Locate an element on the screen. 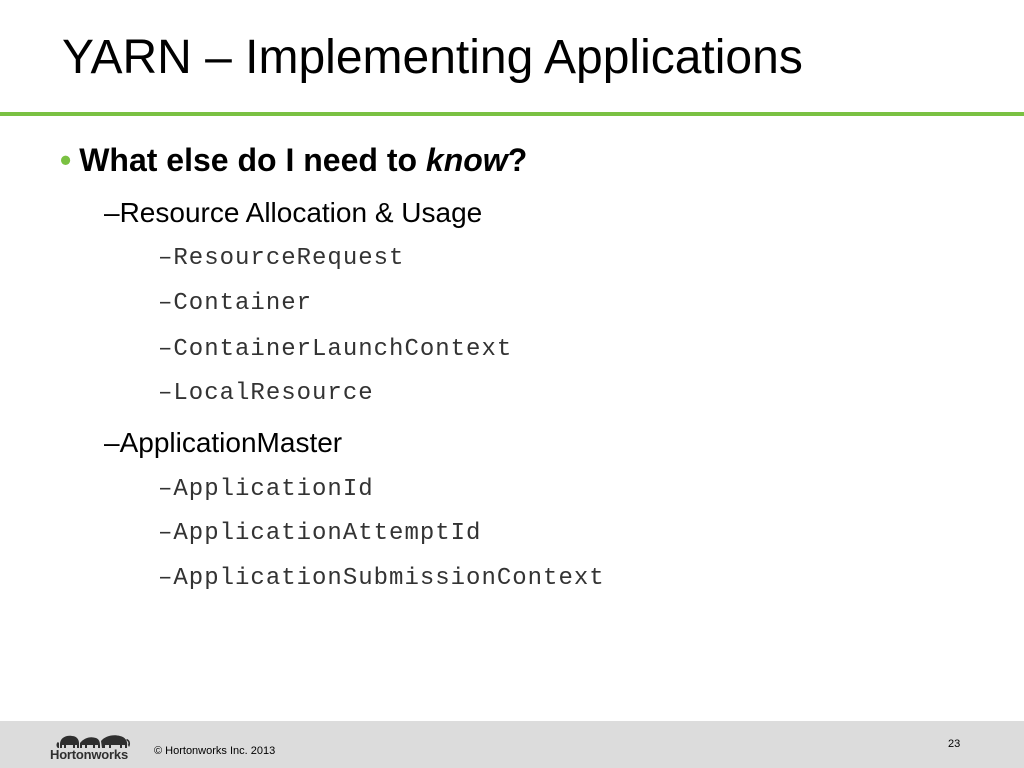 Image resolution: width=1024 pixels, height=768 pixels. list-item-container-launch-context: –ContainerLaunchContext is located at coordinates (335, 349).